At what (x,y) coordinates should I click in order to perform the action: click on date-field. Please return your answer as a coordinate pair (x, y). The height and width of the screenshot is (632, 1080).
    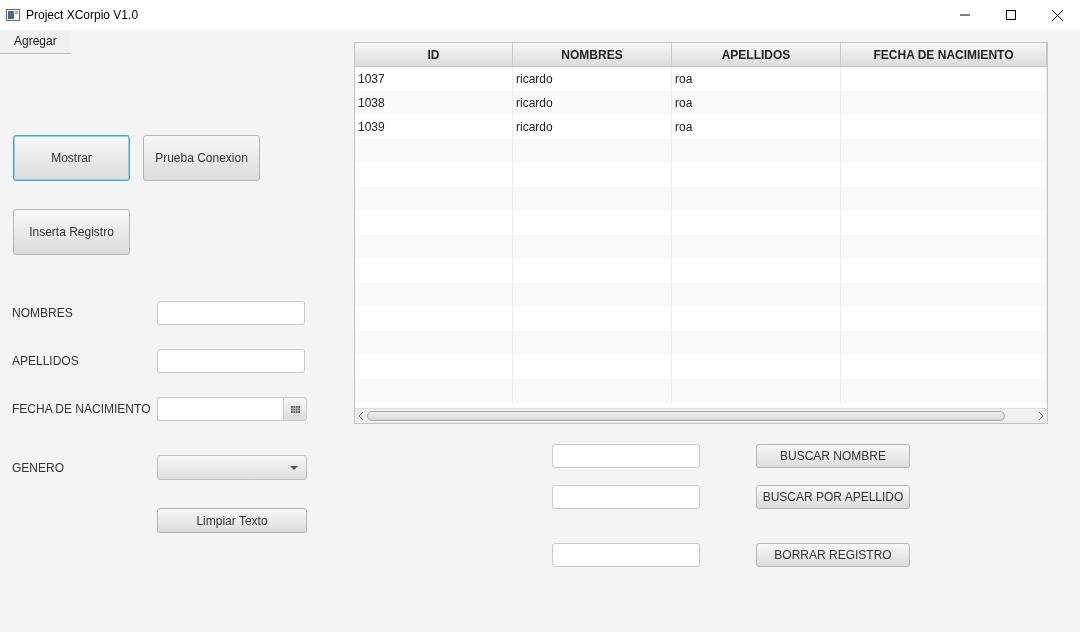
    Looking at the image, I should click on (220, 409).